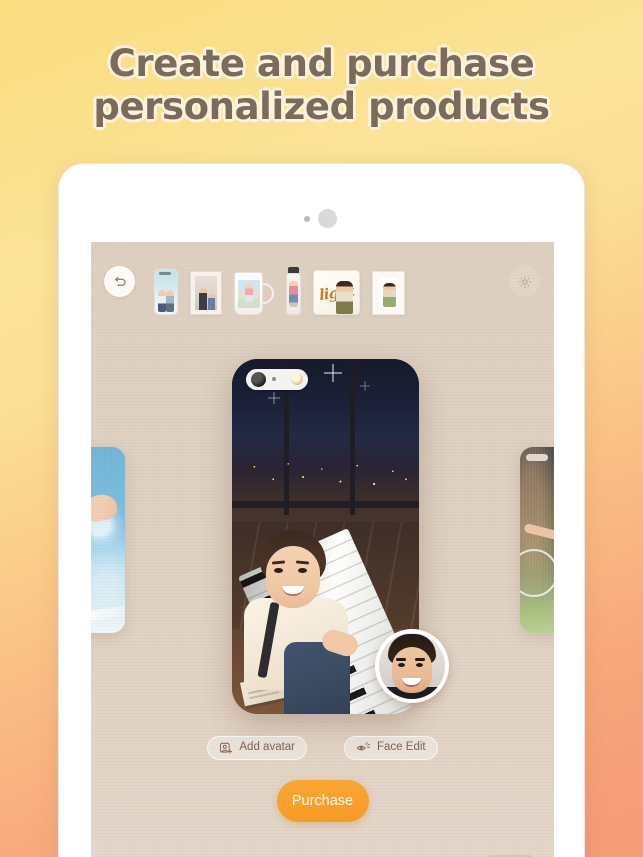 Image resolution: width=643 pixels, height=857 pixels. I want to click on tablet-top-bezel, so click(321, 203).